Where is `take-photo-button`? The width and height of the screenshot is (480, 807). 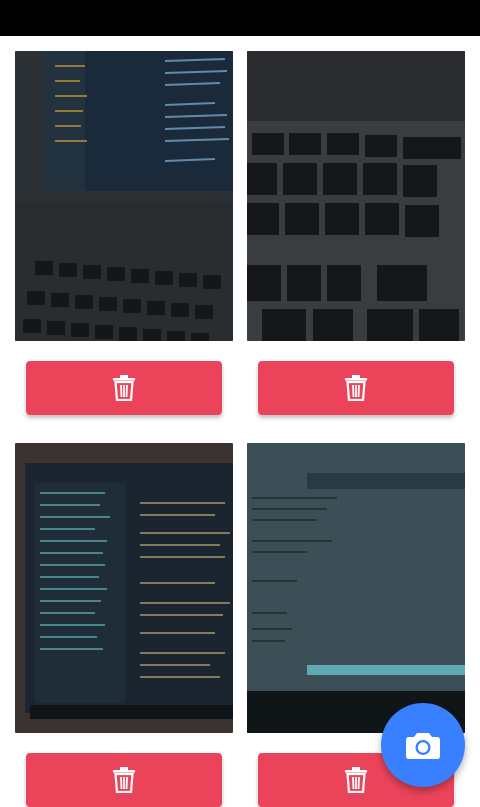
take-photo-button is located at coordinates (423, 745).